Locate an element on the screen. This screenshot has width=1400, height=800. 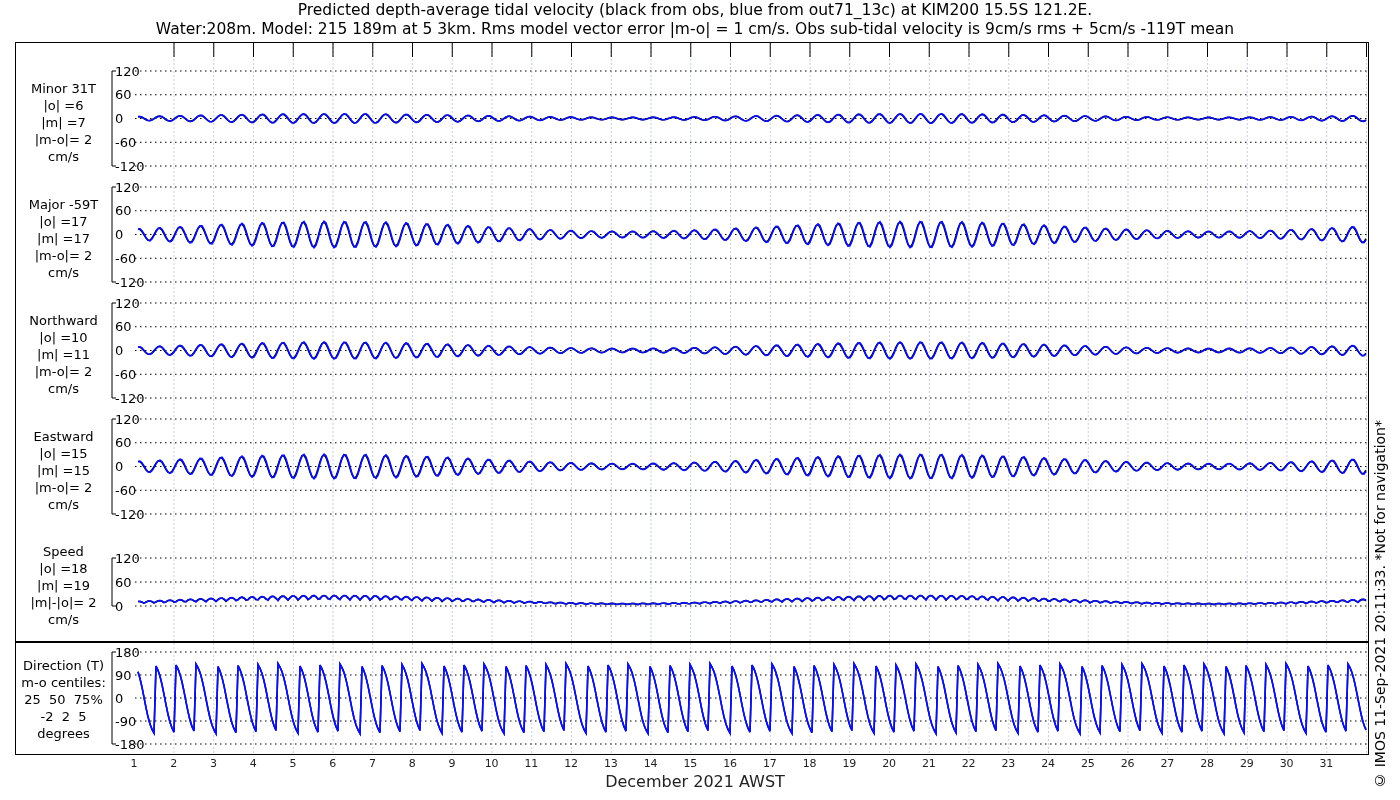
x-tick-label: 29 is located at coordinates (1246, 764).